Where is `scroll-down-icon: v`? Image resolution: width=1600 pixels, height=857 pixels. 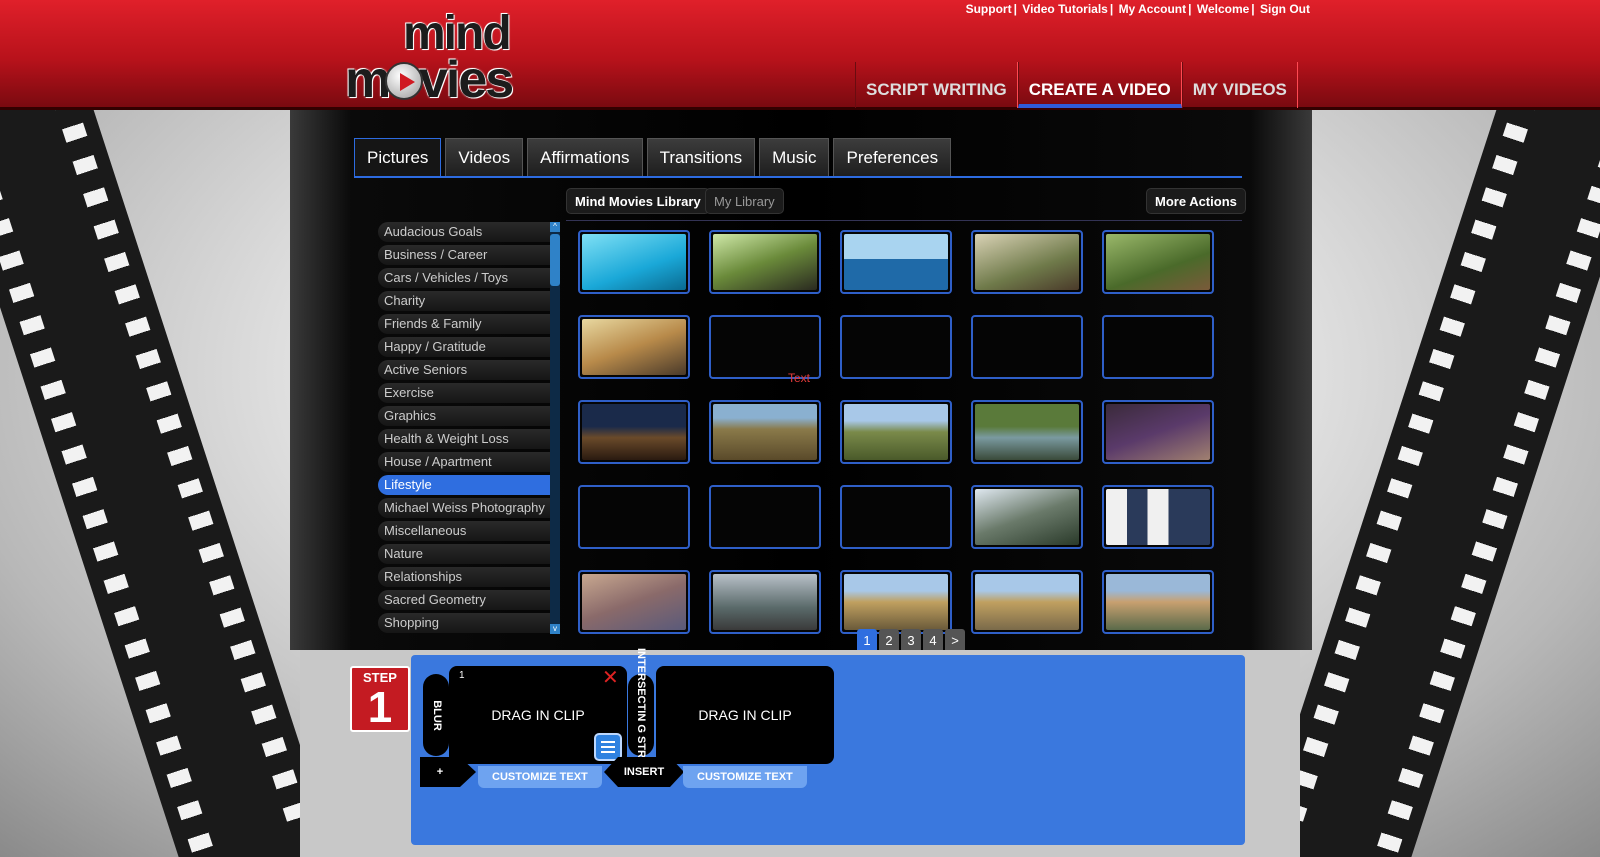 scroll-down-icon: v is located at coordinates (555, 629).